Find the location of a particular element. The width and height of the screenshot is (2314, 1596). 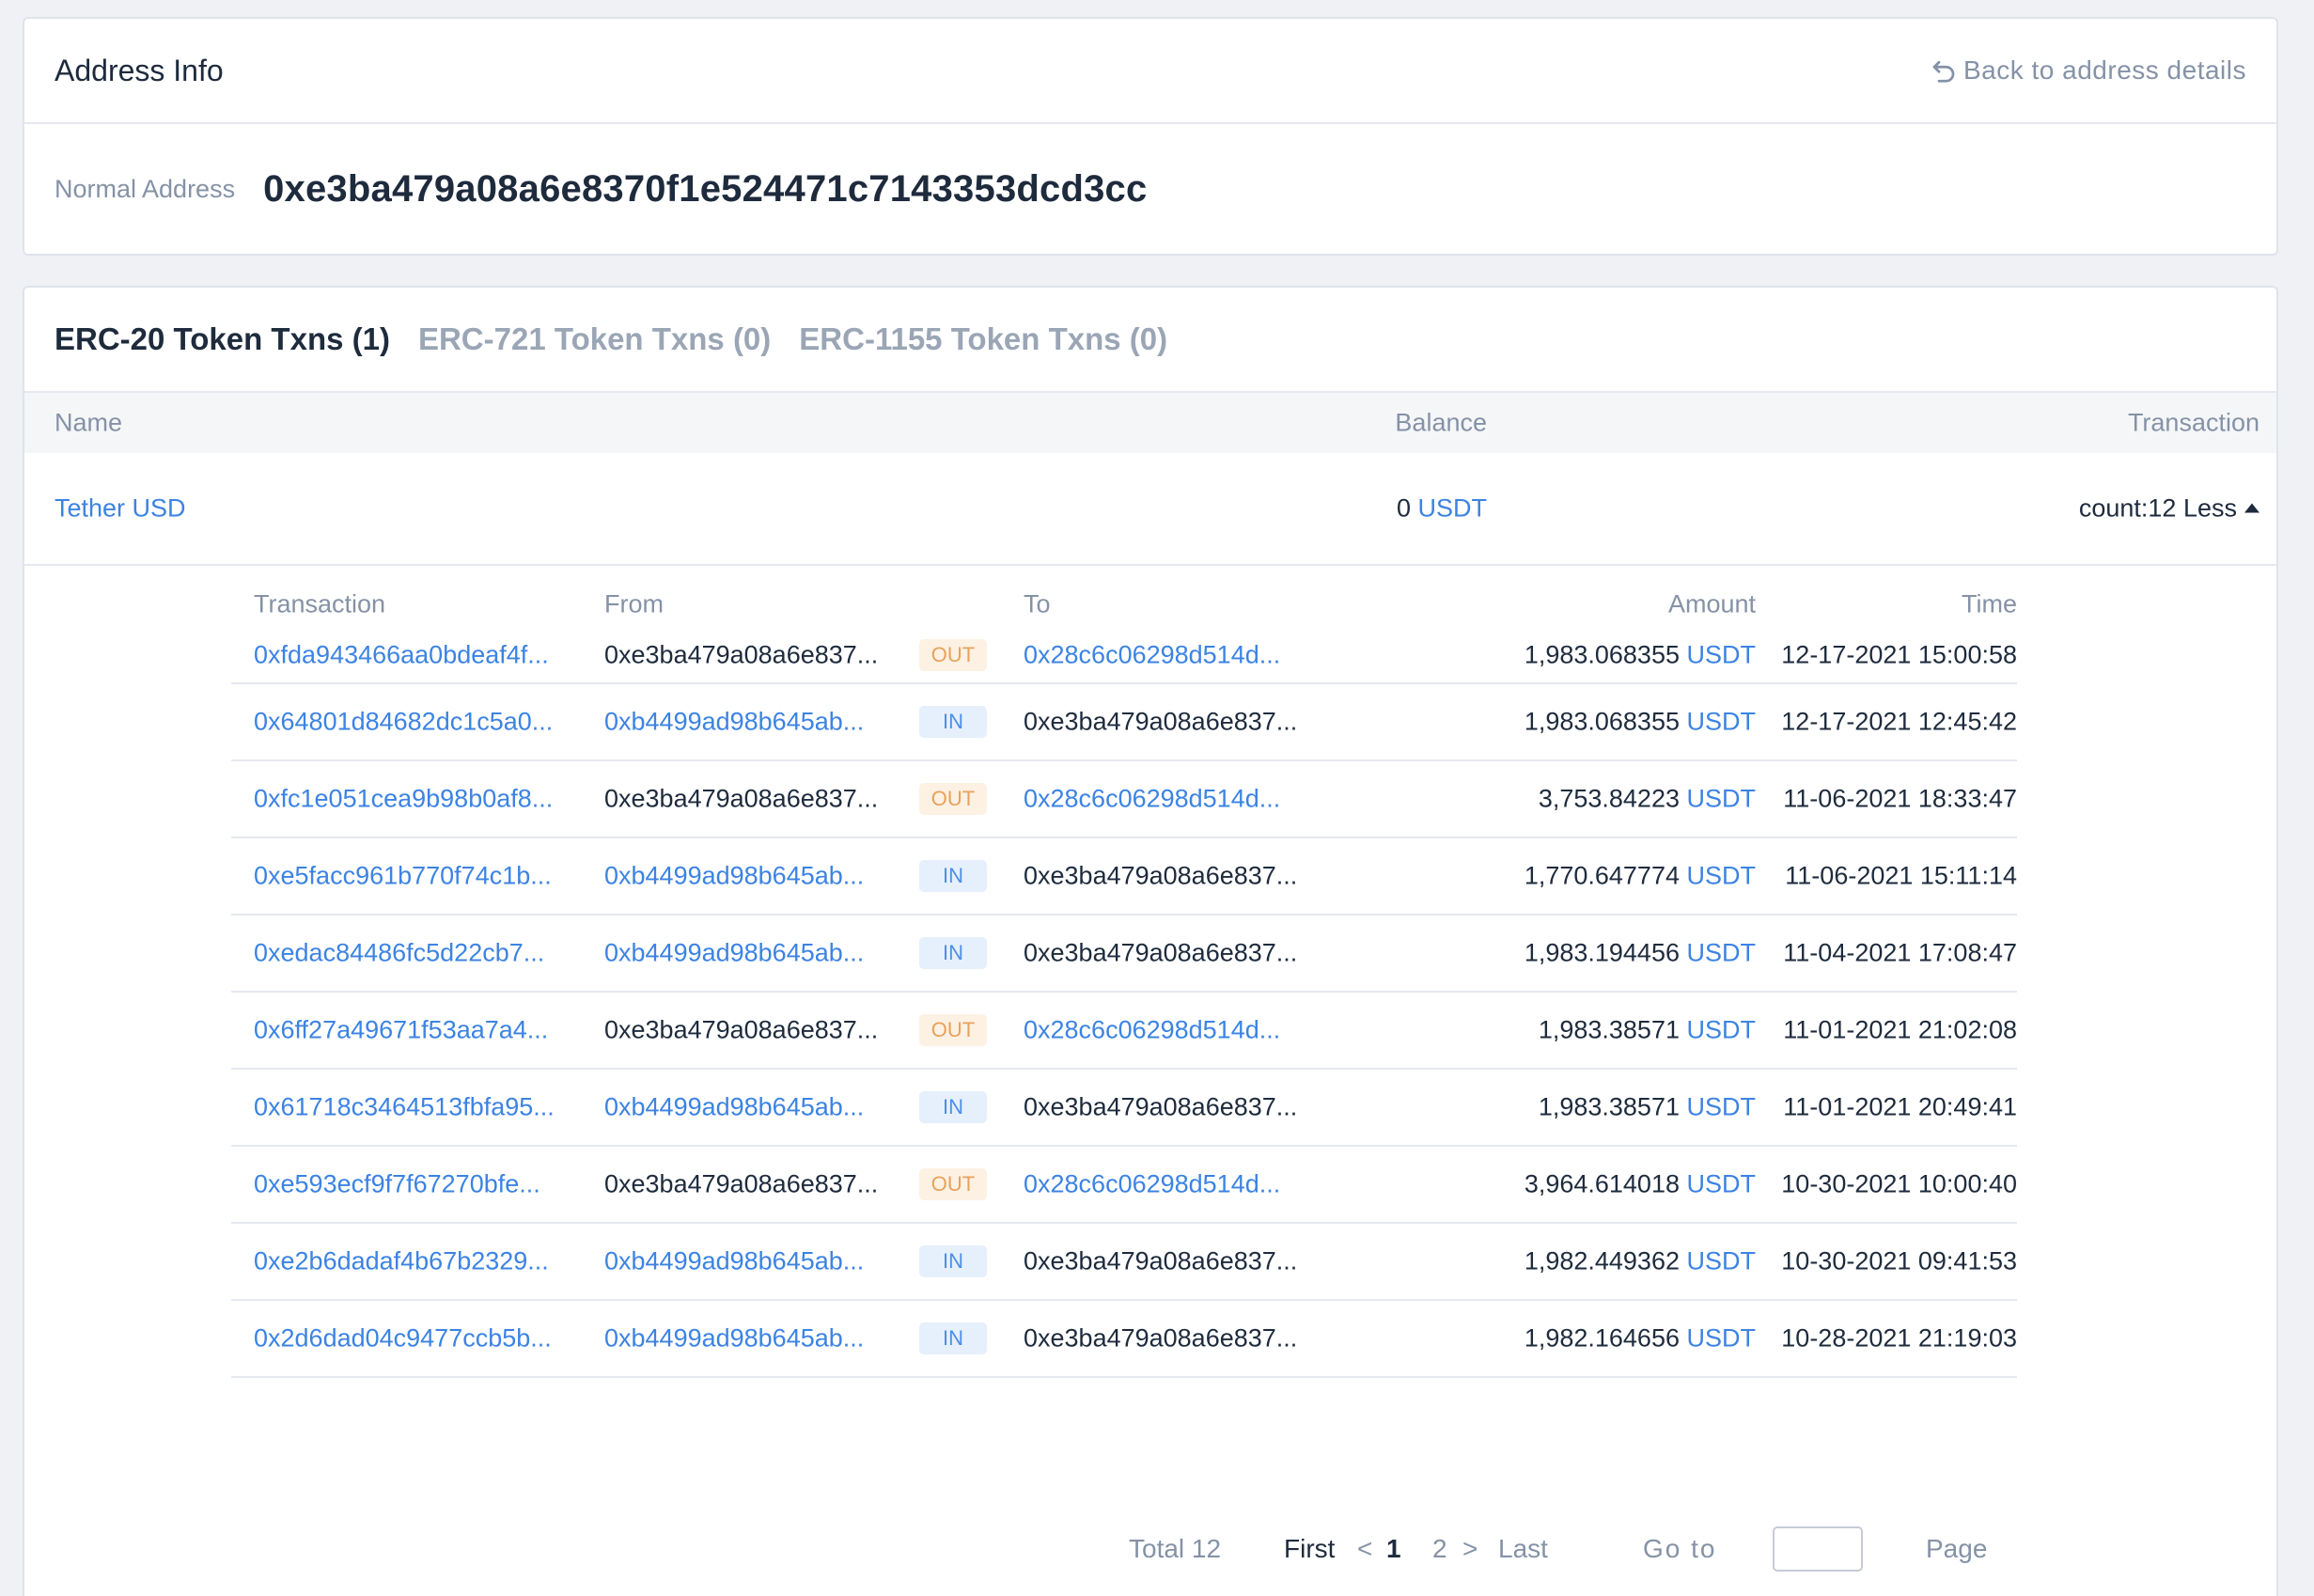

sub-header-time: Time is located at coordinates (1989, 603).